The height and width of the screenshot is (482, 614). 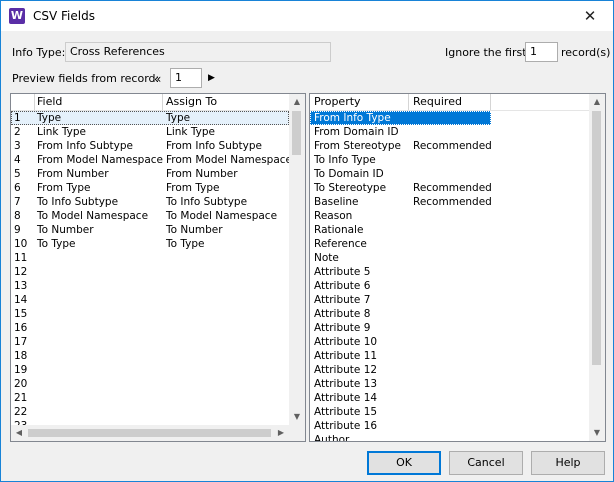 I want to click on row-number: 22, so click(x=21, y=412).